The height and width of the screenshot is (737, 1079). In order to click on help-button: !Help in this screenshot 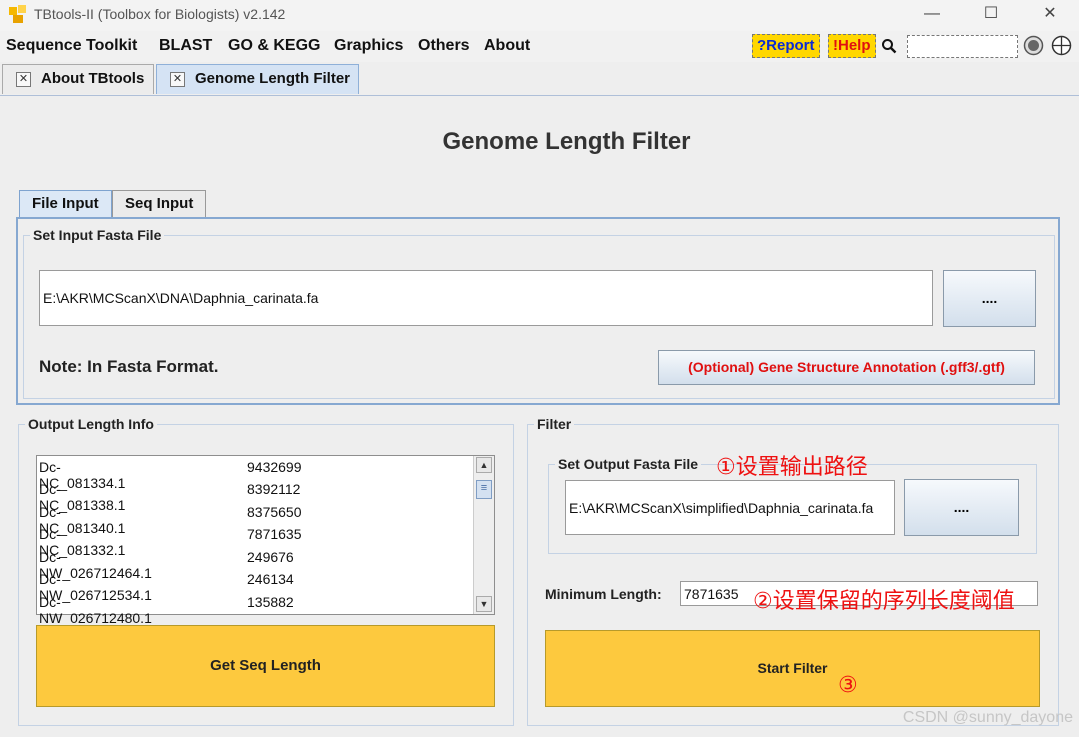, I will do `click(852, 46)`.